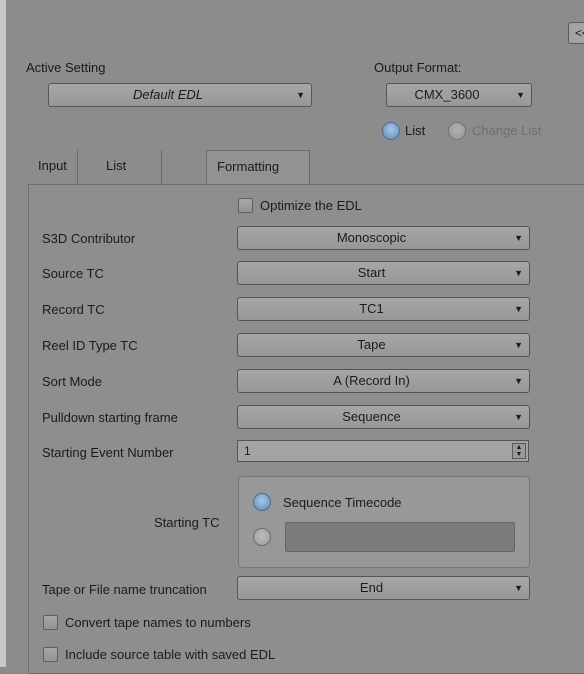  Describe the element at coordinates (383, 451) in the screenshot. I see `starting-event-number-input: 1 ▲ ▼` at that location.